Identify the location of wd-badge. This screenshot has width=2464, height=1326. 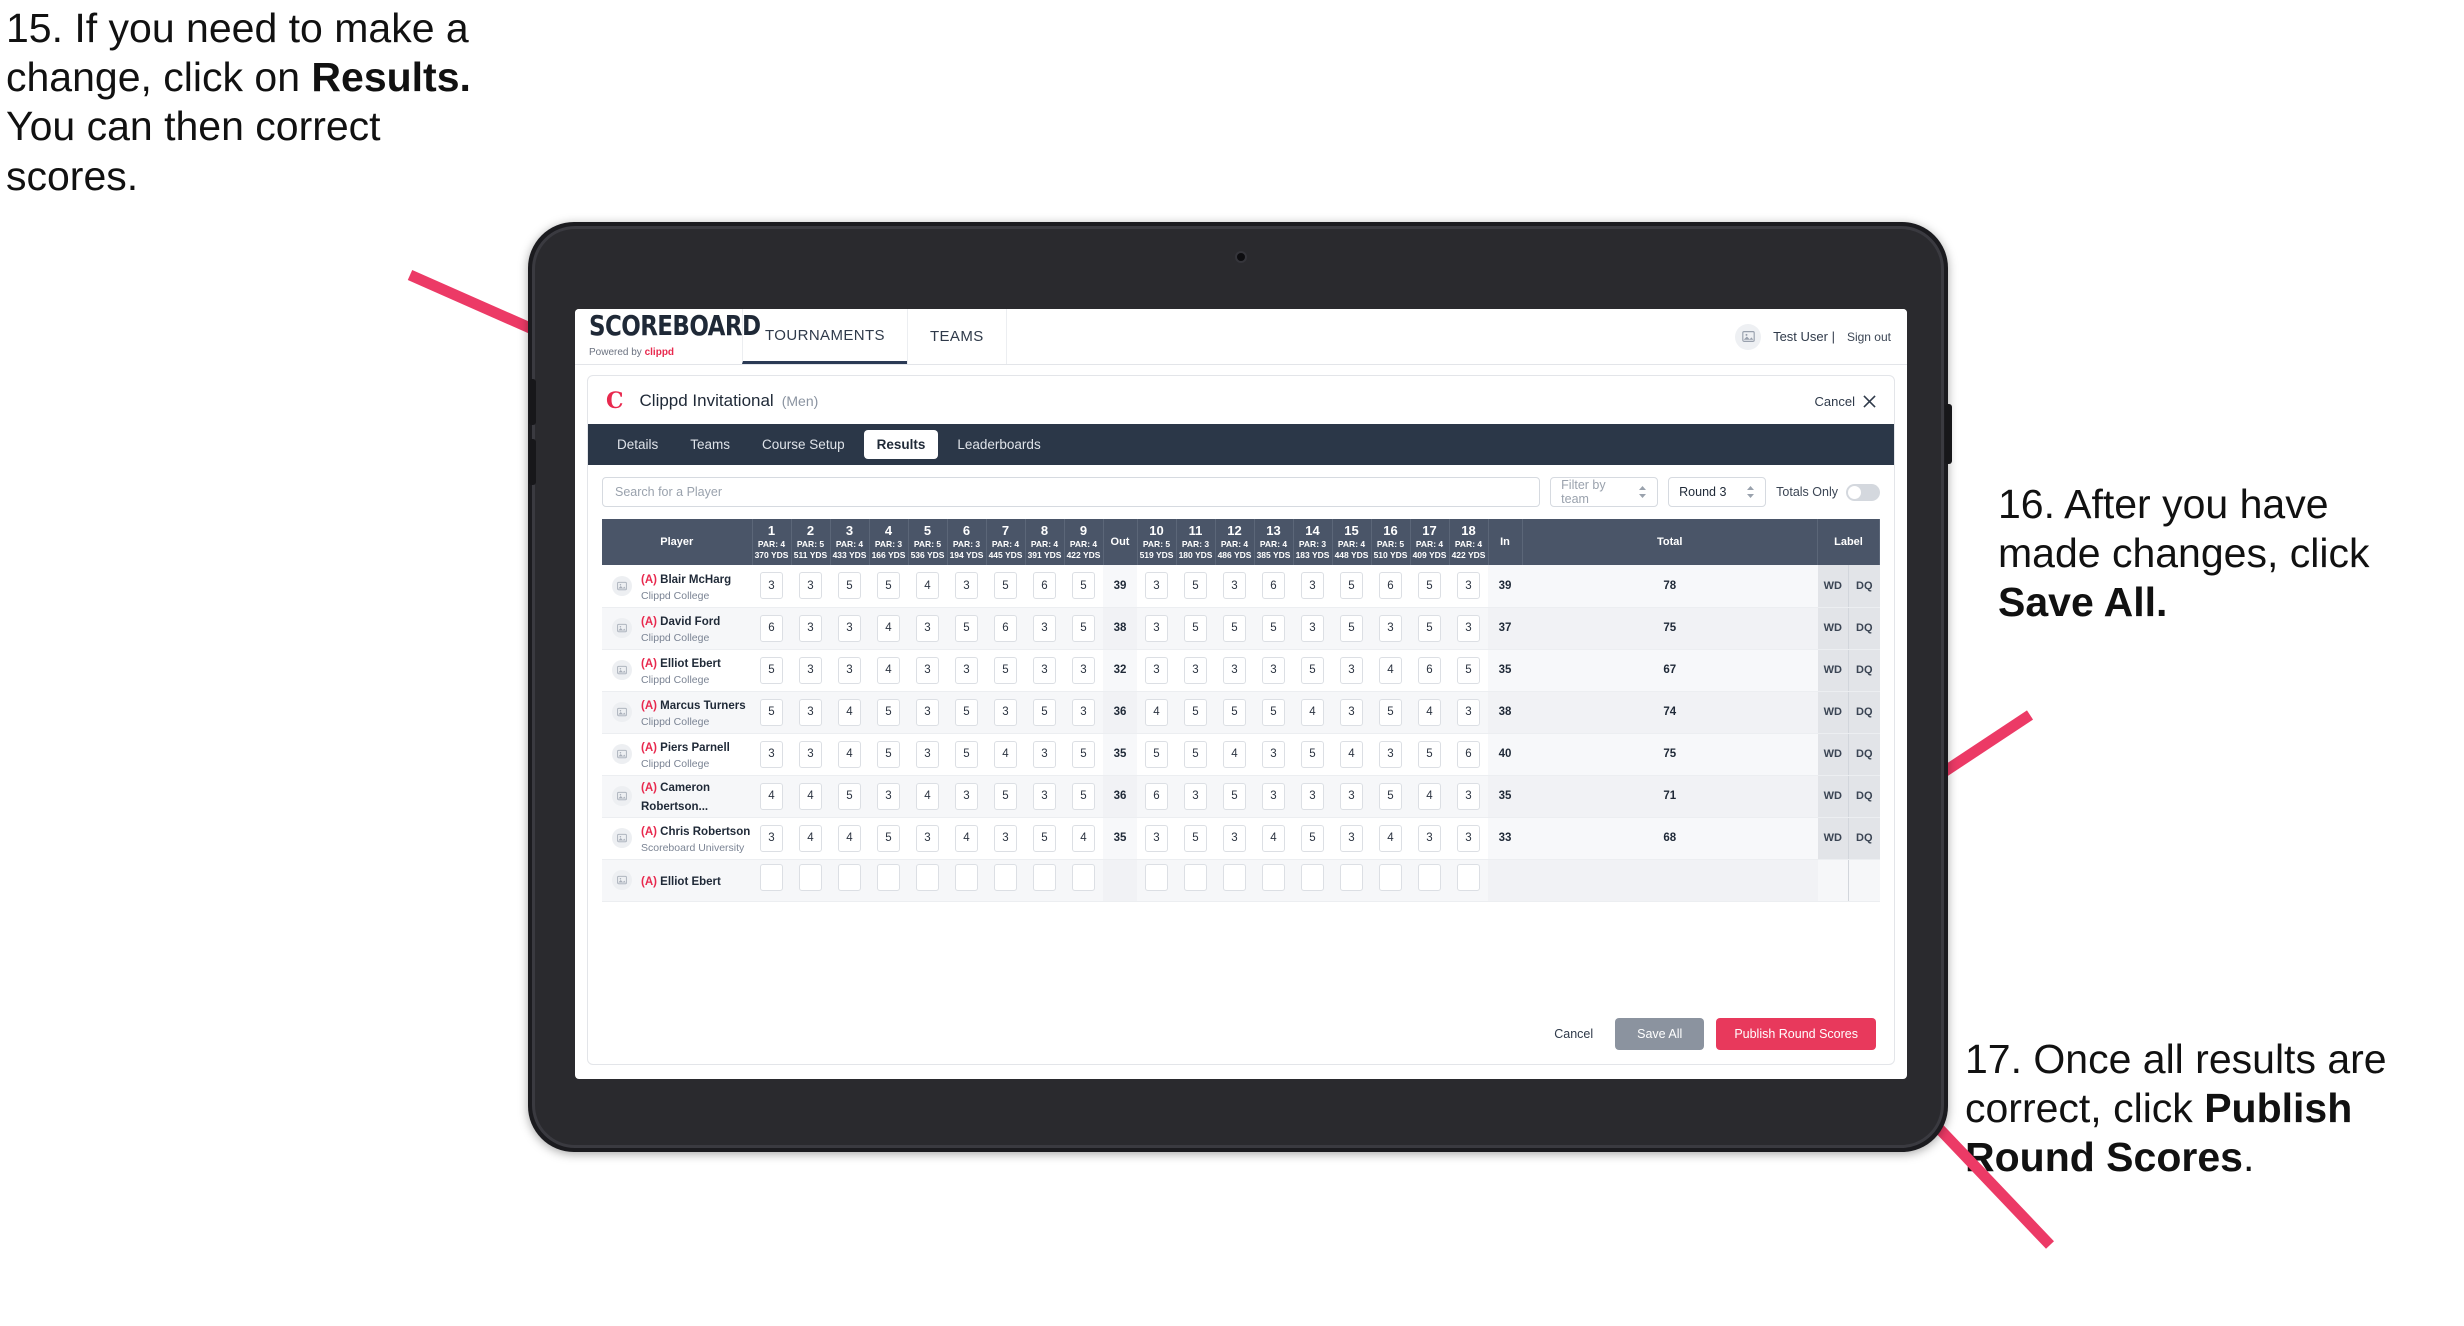
(1833, 880).